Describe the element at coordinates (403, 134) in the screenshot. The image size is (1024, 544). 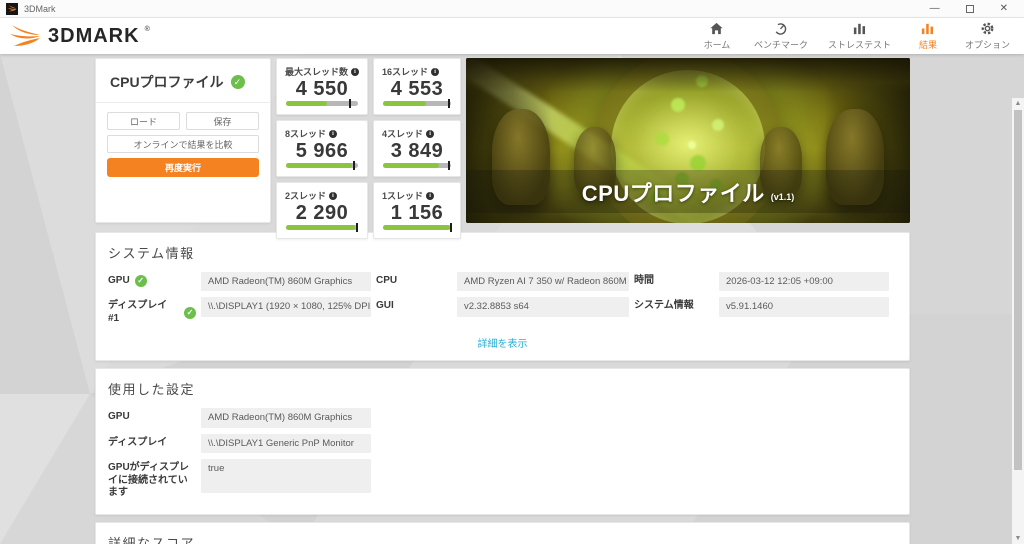
I see `tile-label: 4スレッド` at that location.